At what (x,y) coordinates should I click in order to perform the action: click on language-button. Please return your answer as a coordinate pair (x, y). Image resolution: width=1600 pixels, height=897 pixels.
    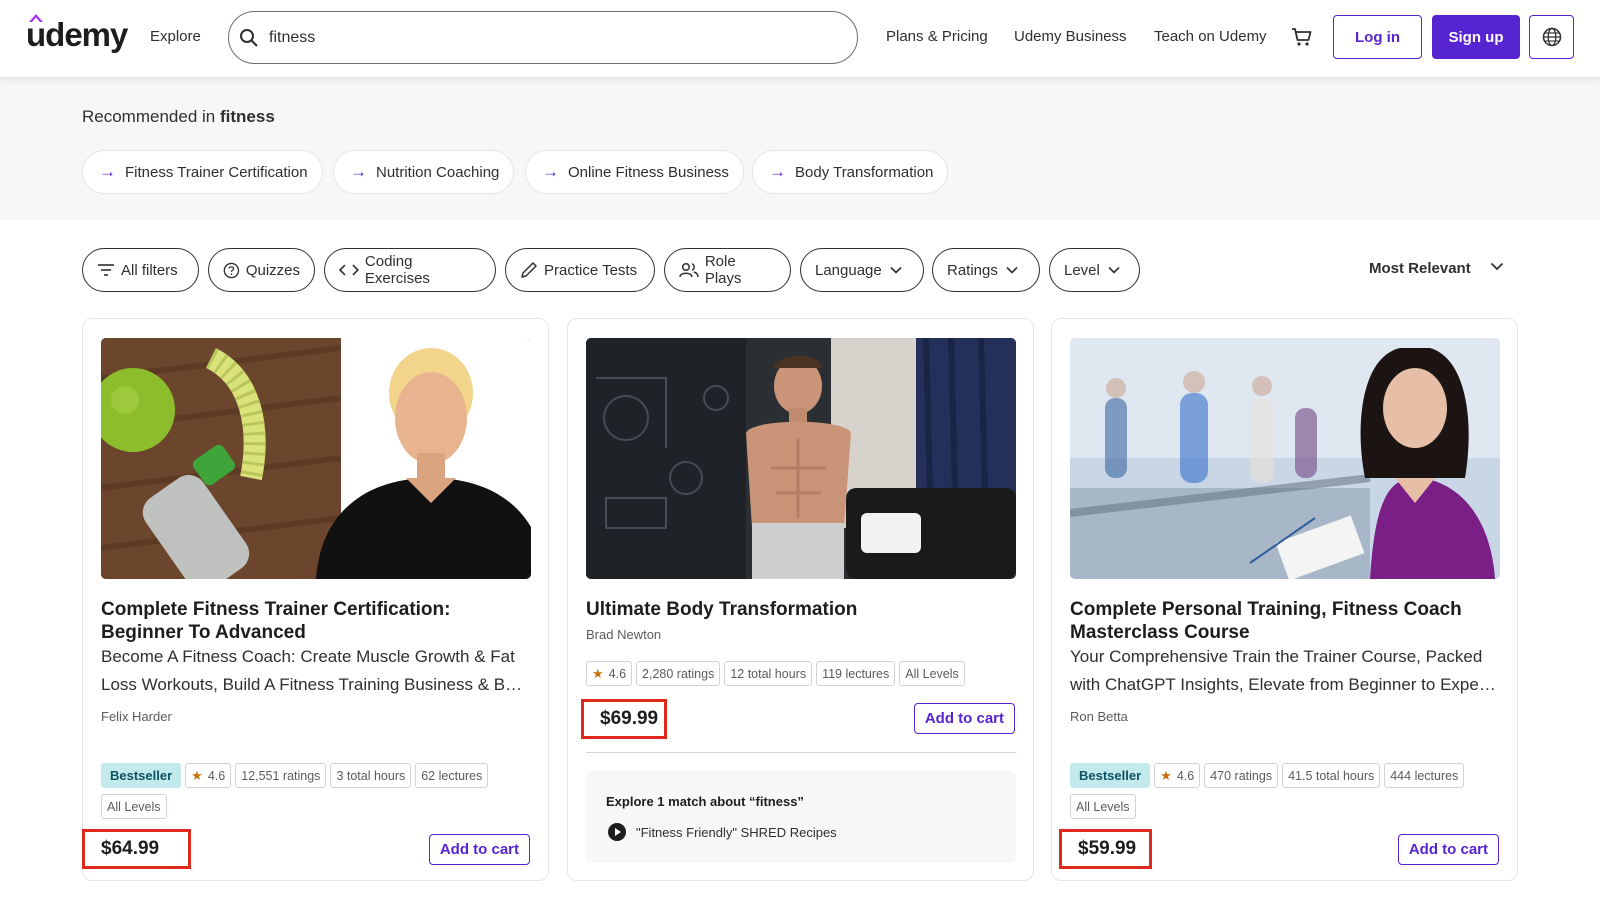
    Looking at the image, I should click on (1551, 37).